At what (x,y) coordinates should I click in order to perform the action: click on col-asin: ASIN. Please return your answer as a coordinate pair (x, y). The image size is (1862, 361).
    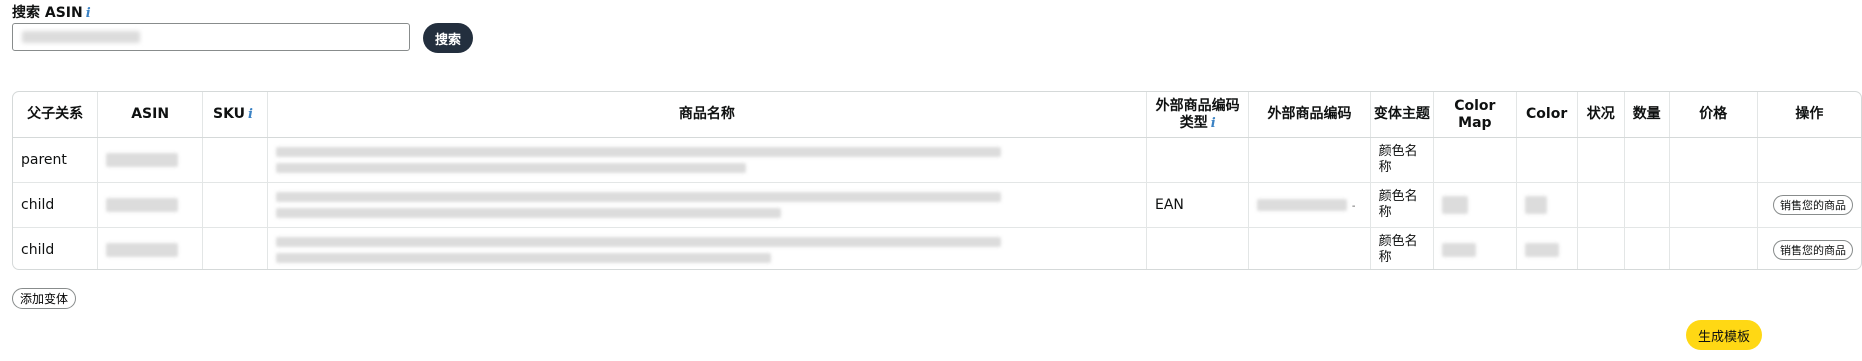
    Looking at the image, I should click on (150, 115).